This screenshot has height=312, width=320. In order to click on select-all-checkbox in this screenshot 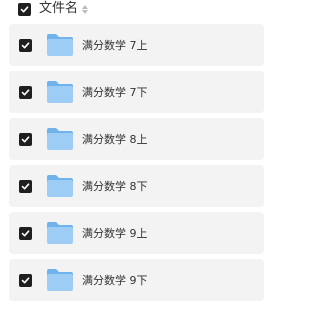, I will do `click(24, 9)`.